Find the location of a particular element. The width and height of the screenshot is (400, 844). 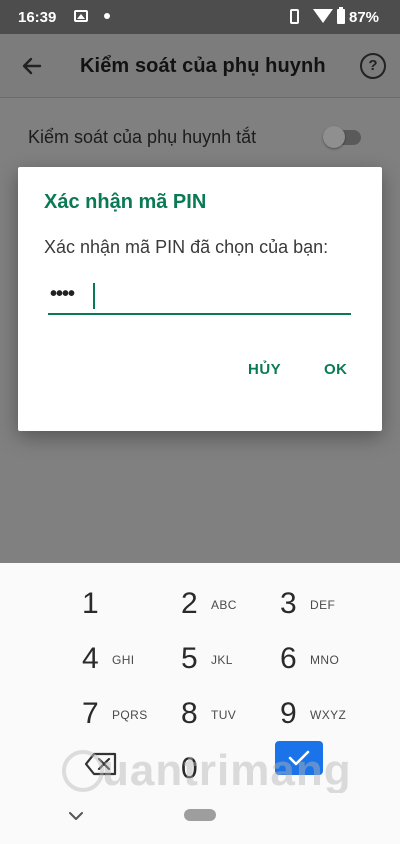

key-letters: MNO is located at coordinates (325, 660).